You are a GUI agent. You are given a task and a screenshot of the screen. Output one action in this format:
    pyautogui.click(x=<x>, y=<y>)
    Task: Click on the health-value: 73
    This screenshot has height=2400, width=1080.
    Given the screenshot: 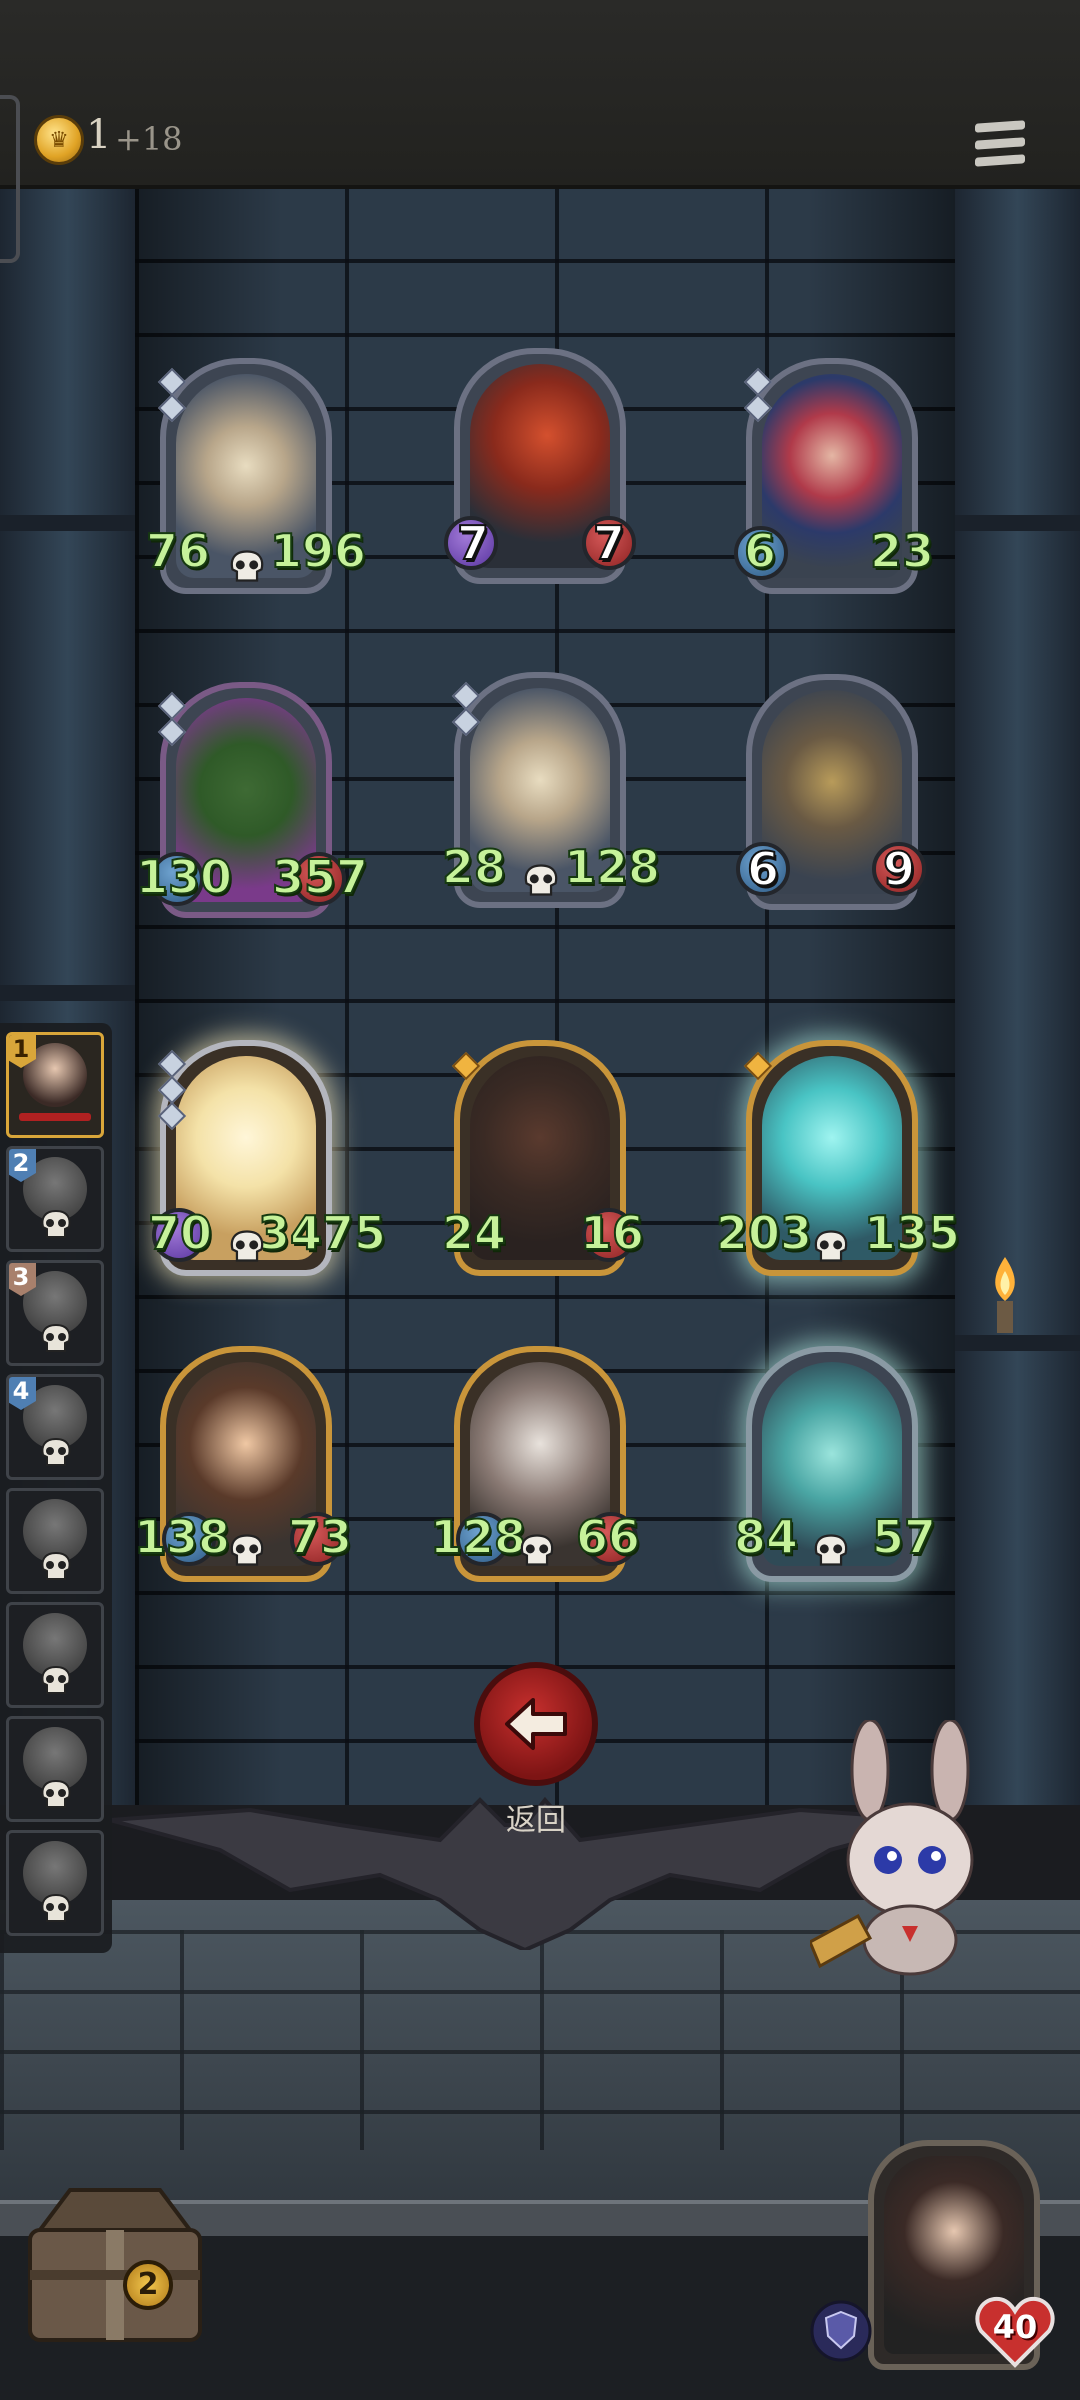 What is the action you would take?
    pyautogui.click(x=320, y=1537)
    